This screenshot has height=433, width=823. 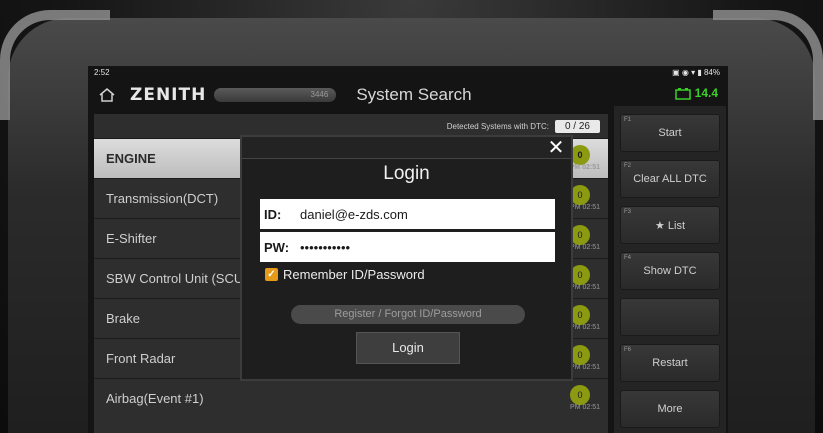 What do you see at coordinates (406, 173) in the screenshot?
I see `dialog-title: Login` at bounding box center [406, 173].